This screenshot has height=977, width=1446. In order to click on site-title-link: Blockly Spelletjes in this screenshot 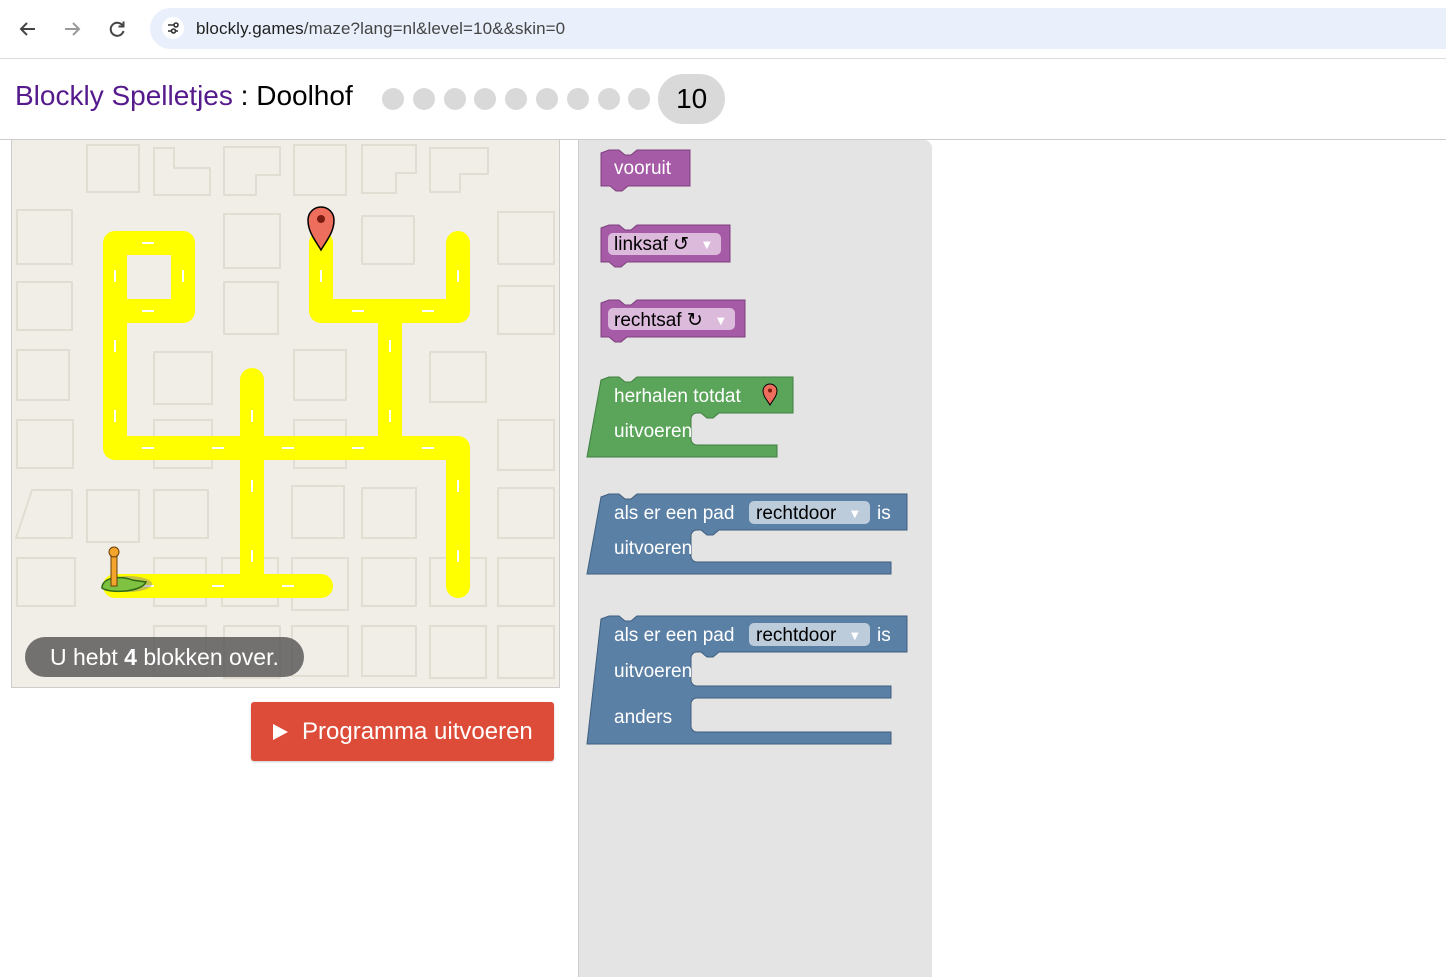, I will do `click(124, 95)`.